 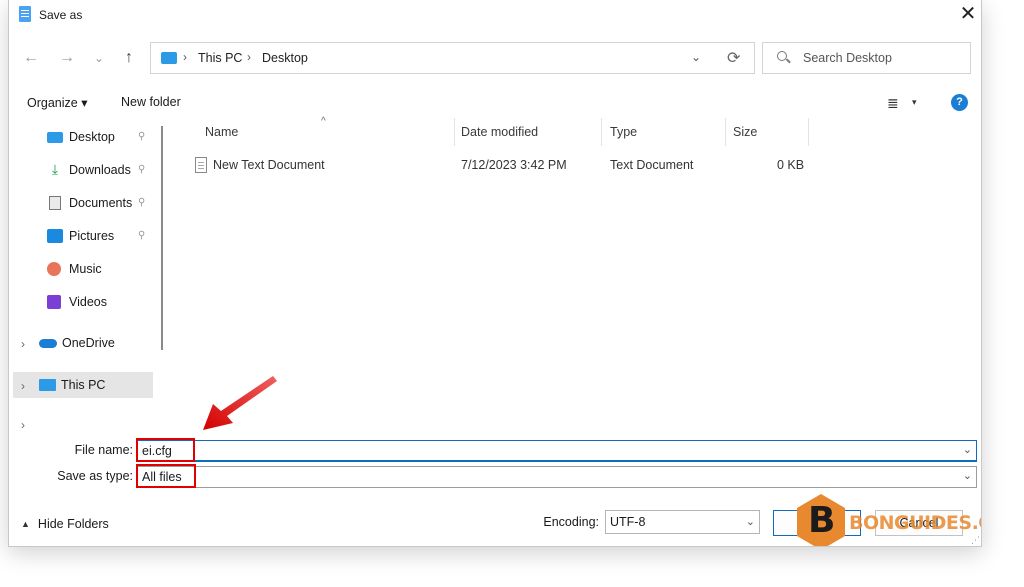 I want to click on sidebar-item-music: Music, so click(x=74, y=269).